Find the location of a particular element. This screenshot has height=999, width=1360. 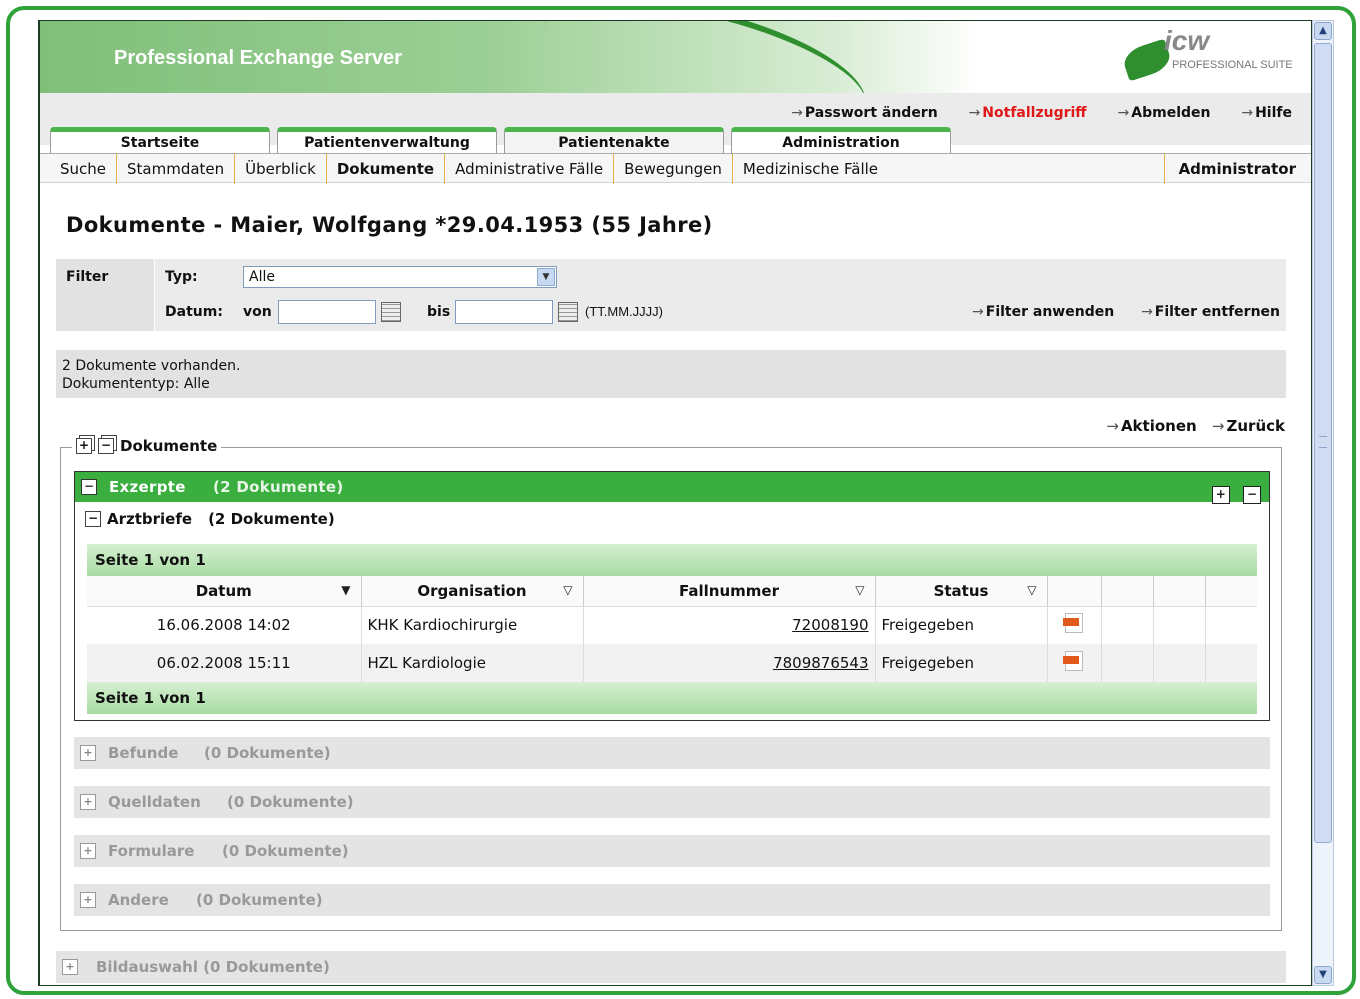

action-links: → Aktionen → Zurück is located at coordinates (1190, 426).